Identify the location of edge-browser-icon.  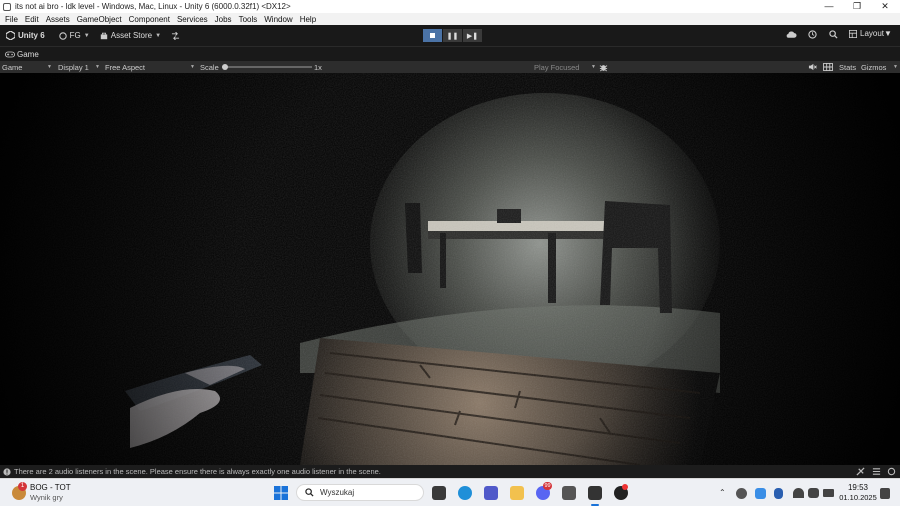
(465, 493).